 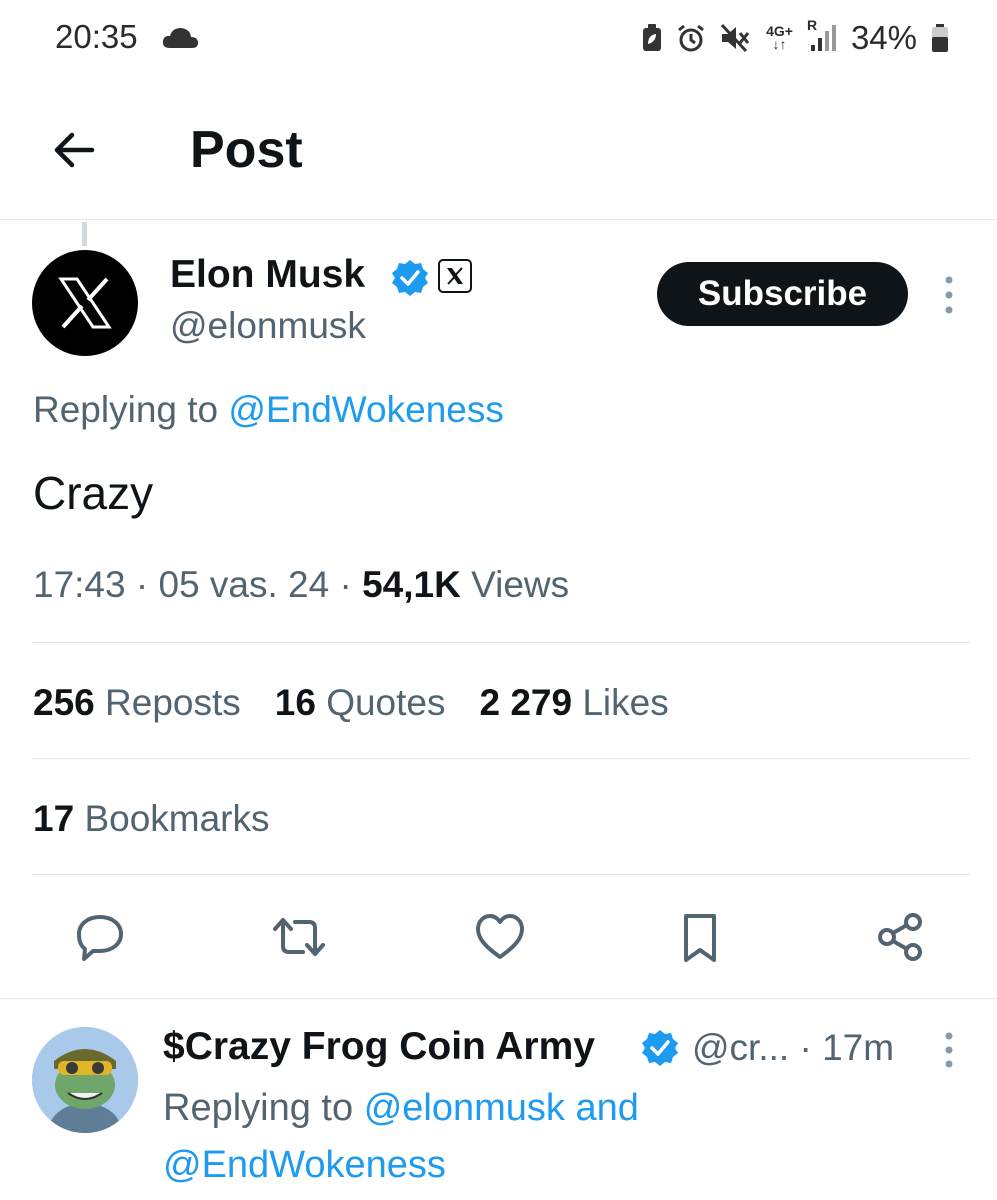 I want to click on reply-author-name: $Crazy Frog Coin Army, so click(x=379, y=1047).